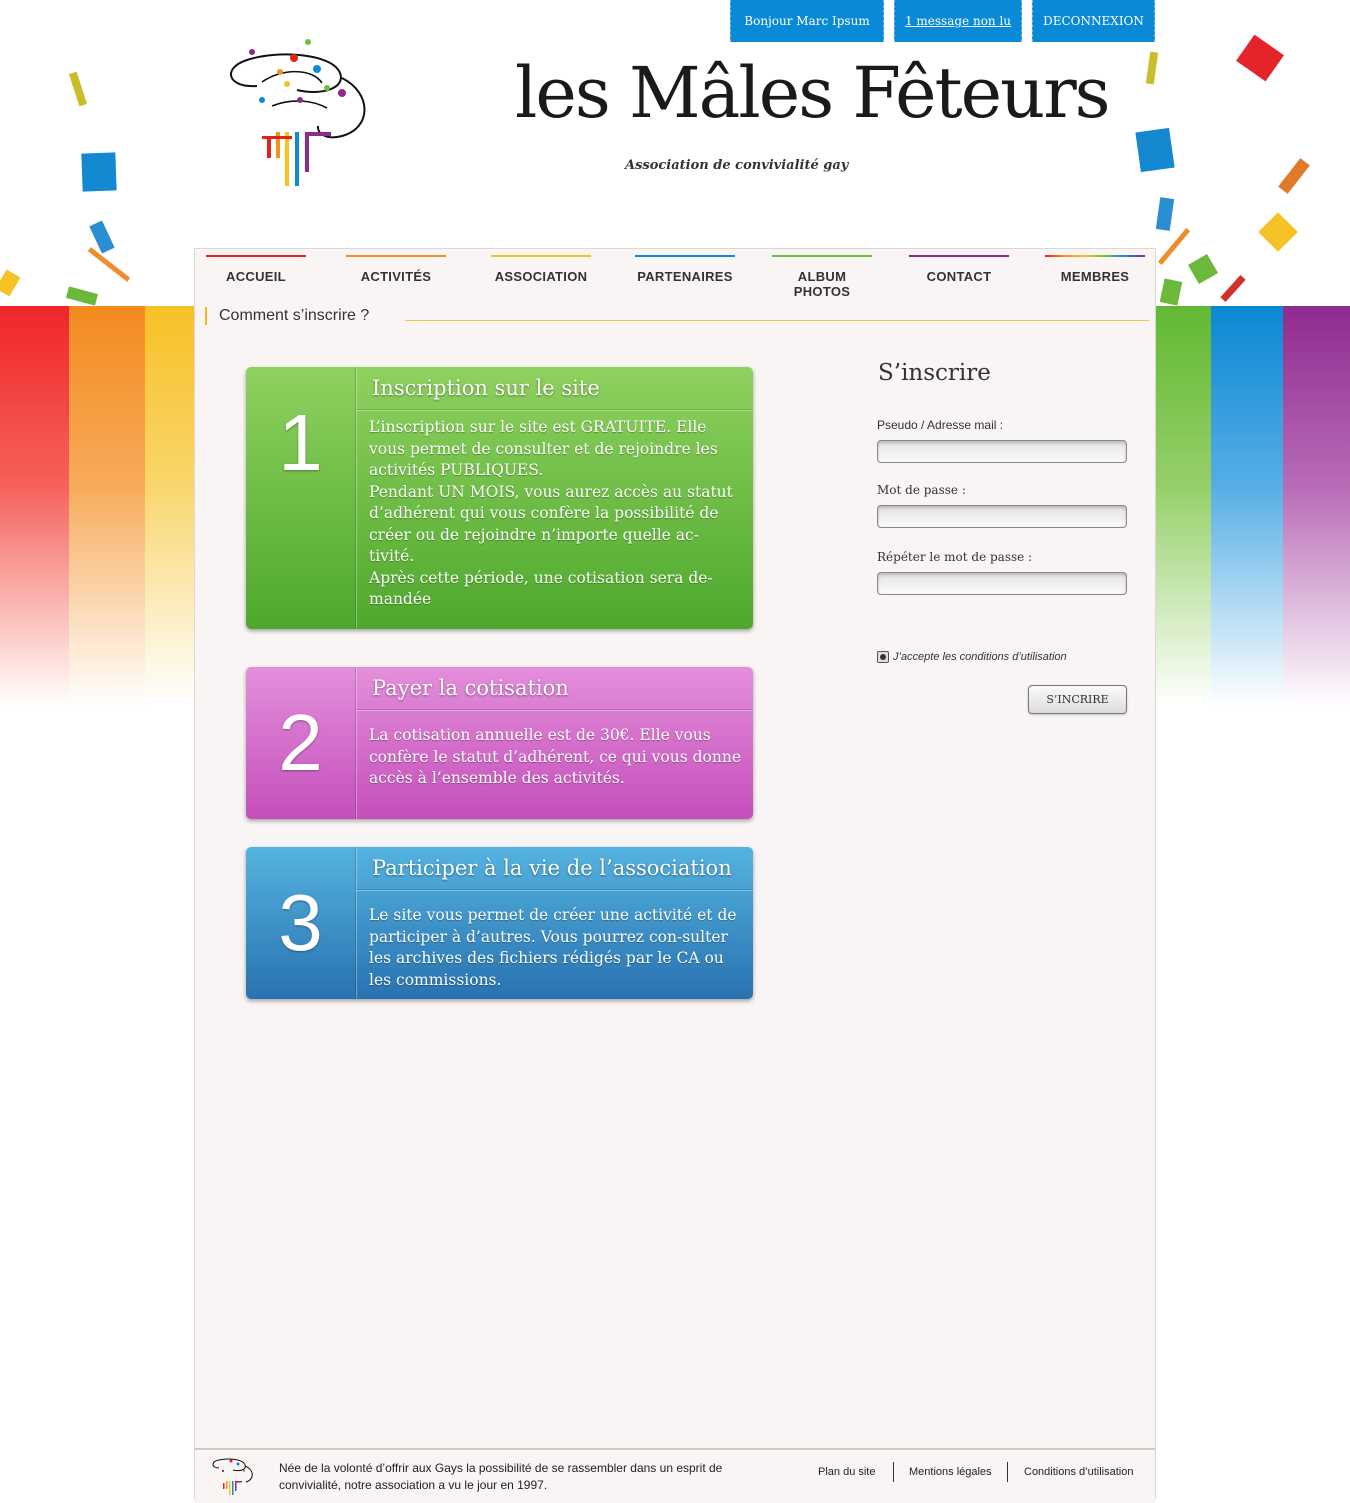 This screenshot has width=1350, height=1503. What do you see at coordinates (921, 490) in the screenshot?
I see `password-label: Mot de passe :` at bounding box center [921, 490].